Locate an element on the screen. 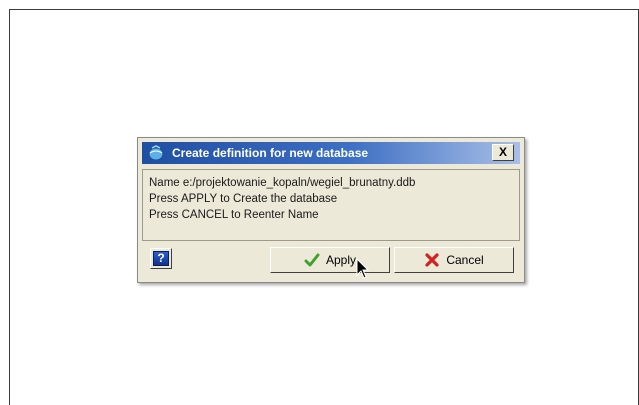  help-icon: ? is located at coordinates (161, 258).